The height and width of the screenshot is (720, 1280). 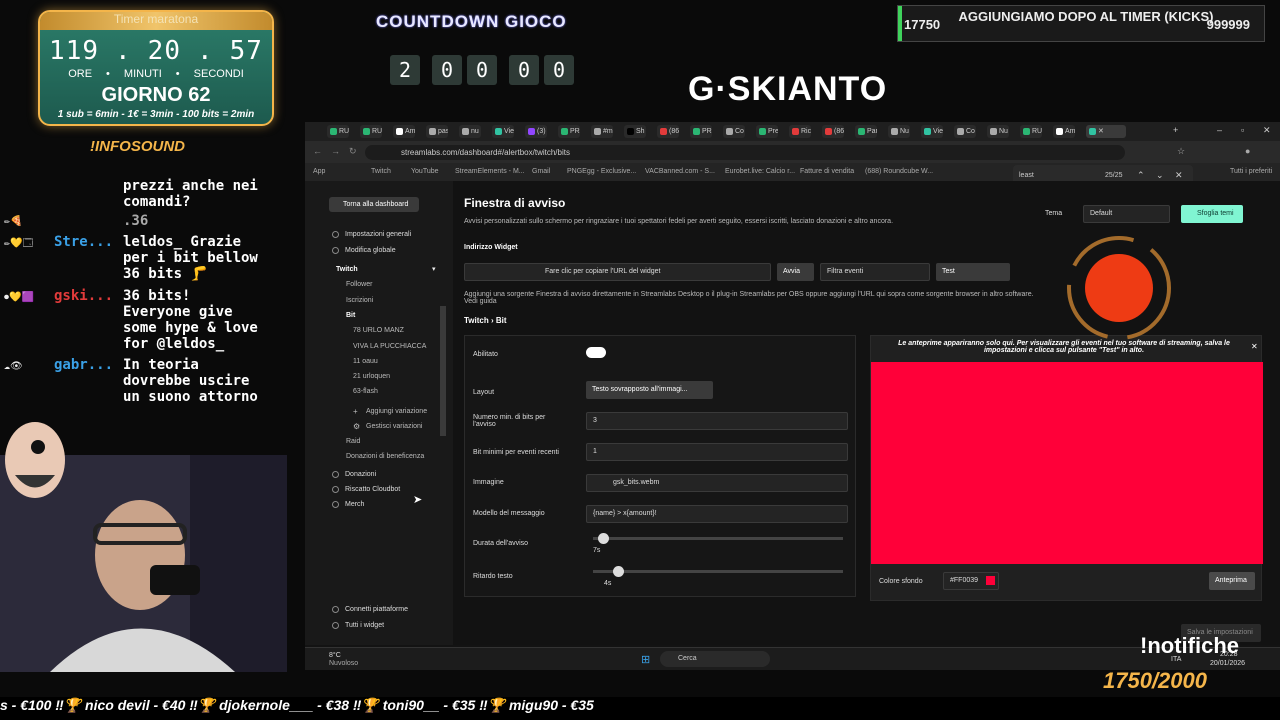 What do you see at coordinates (378, 330) in the screenshot?
I see `sidebar-item-variation: 78 URLO MANZ` at bounding box center [378, 330].